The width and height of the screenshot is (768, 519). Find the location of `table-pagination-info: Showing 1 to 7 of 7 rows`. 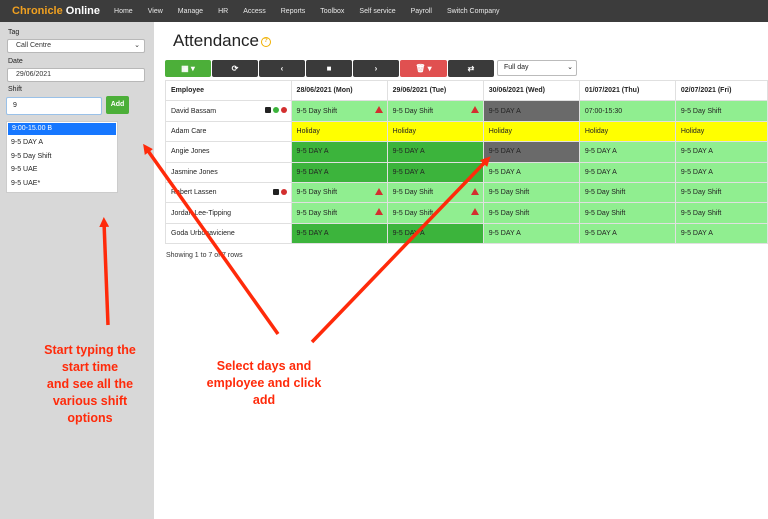

table-pagination-info: Showing 1 to 7 of 7 rows is located at coordinates (204, 255).